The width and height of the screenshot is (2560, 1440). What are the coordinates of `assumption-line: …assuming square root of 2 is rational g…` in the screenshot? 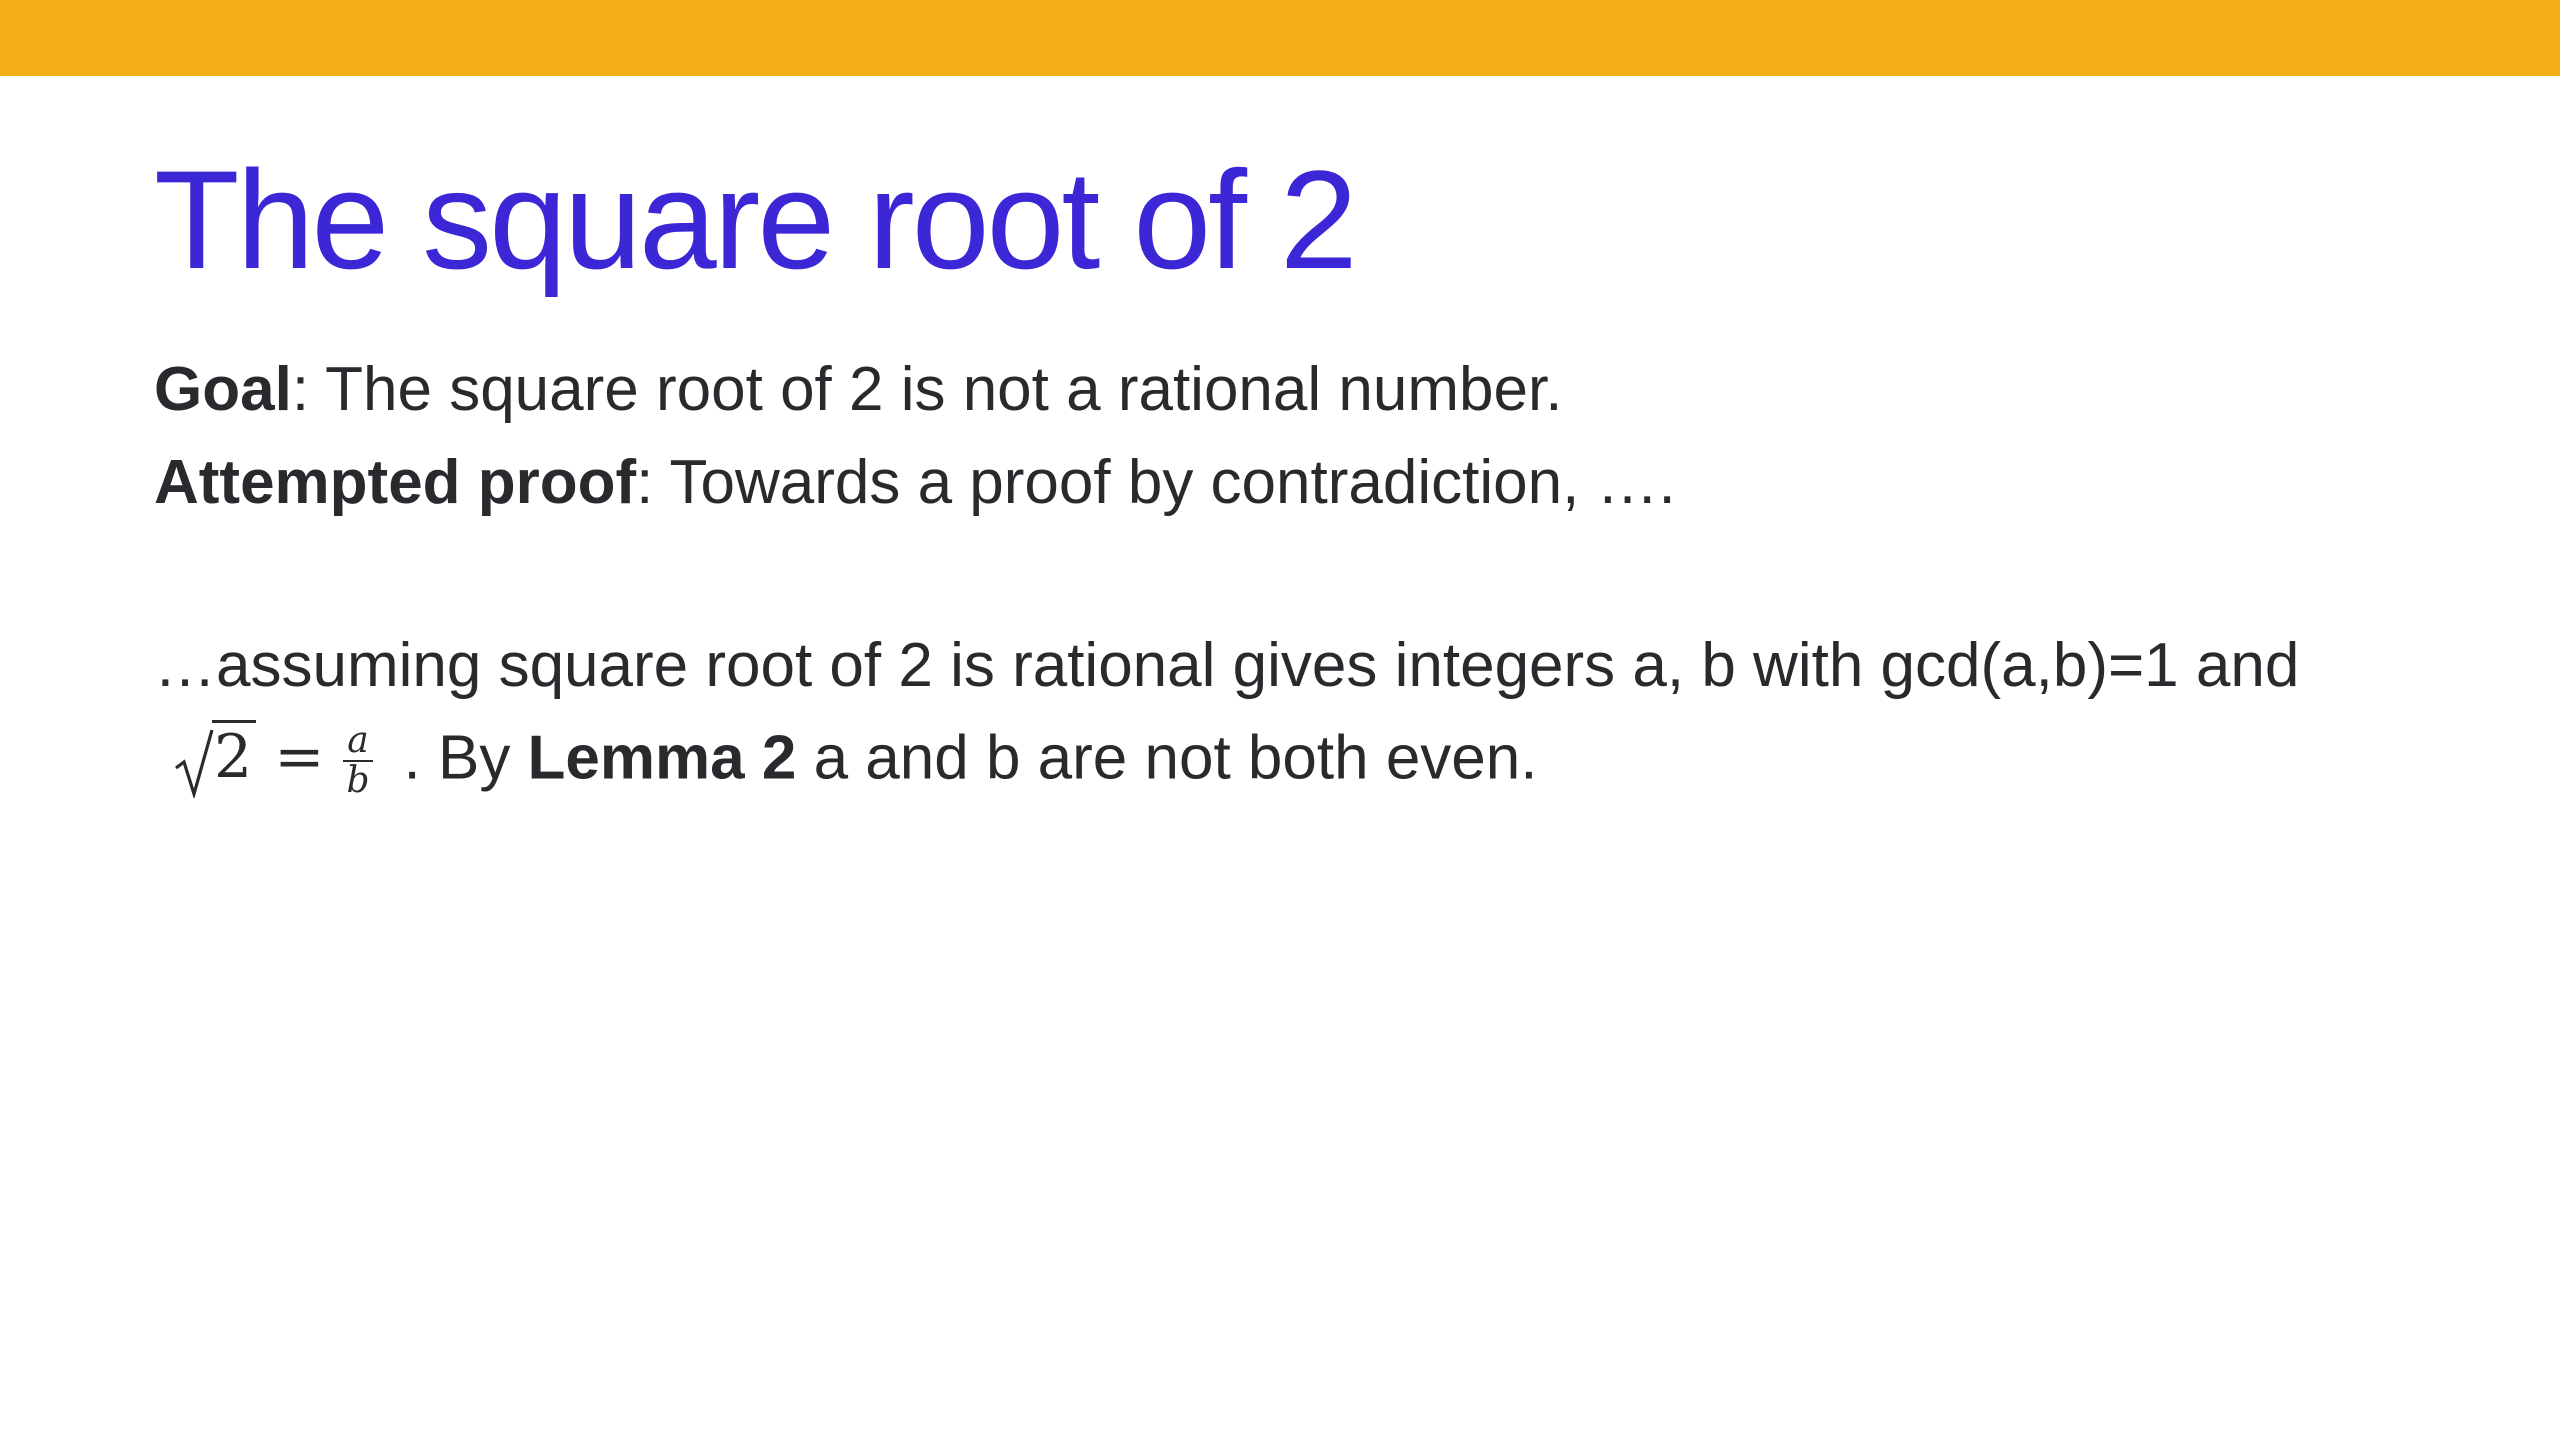 It's located at (1227, 665).